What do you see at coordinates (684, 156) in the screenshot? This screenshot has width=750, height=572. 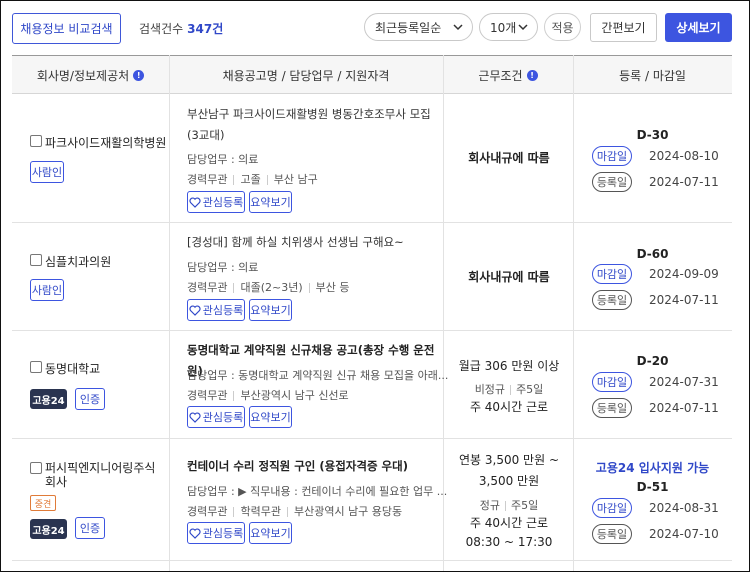 I see `deadline-date: 2024-08-10` at bounding box center [684, 156].